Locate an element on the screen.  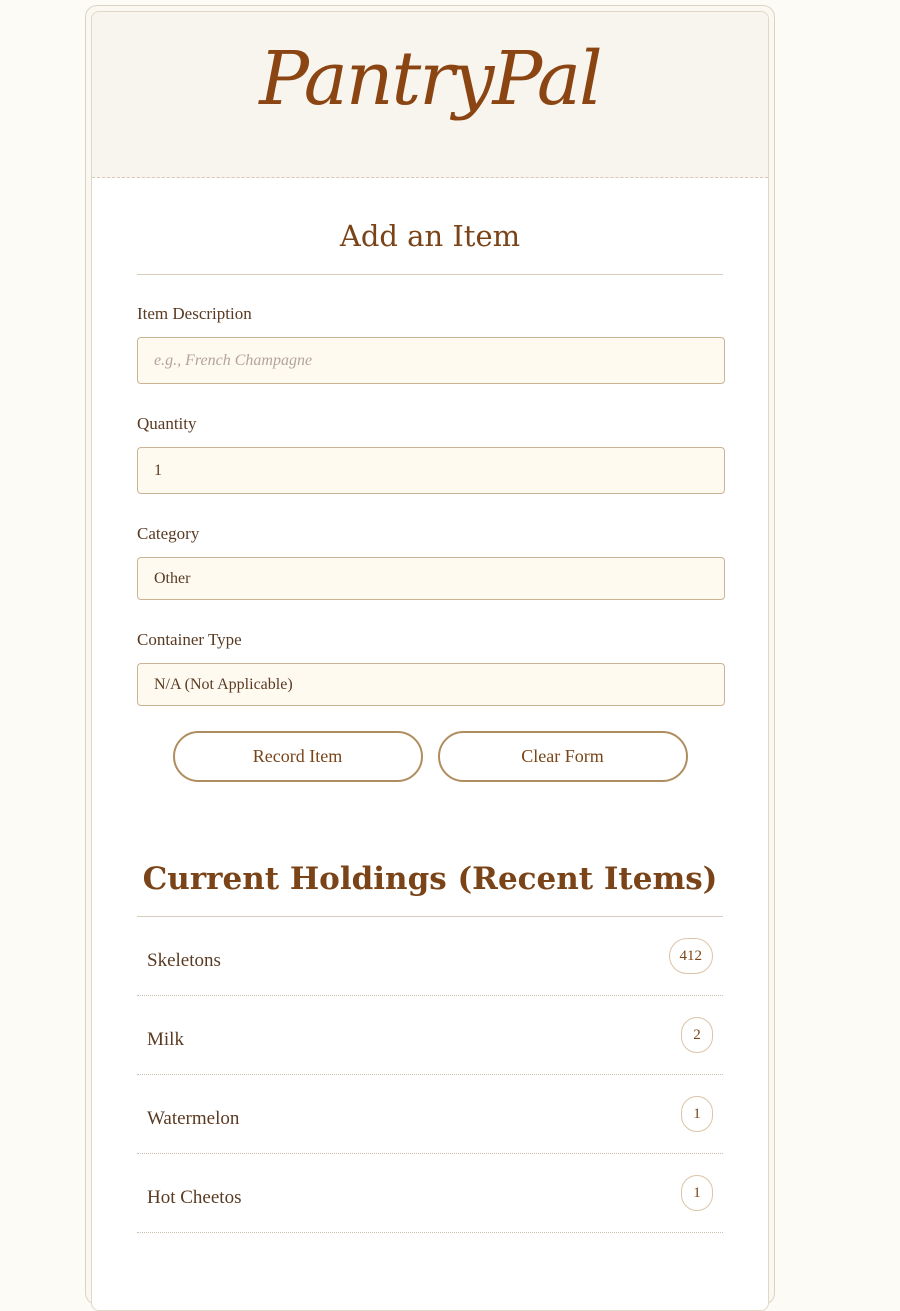
add-item-title: Add an Item is located at coordinates (430, 236).